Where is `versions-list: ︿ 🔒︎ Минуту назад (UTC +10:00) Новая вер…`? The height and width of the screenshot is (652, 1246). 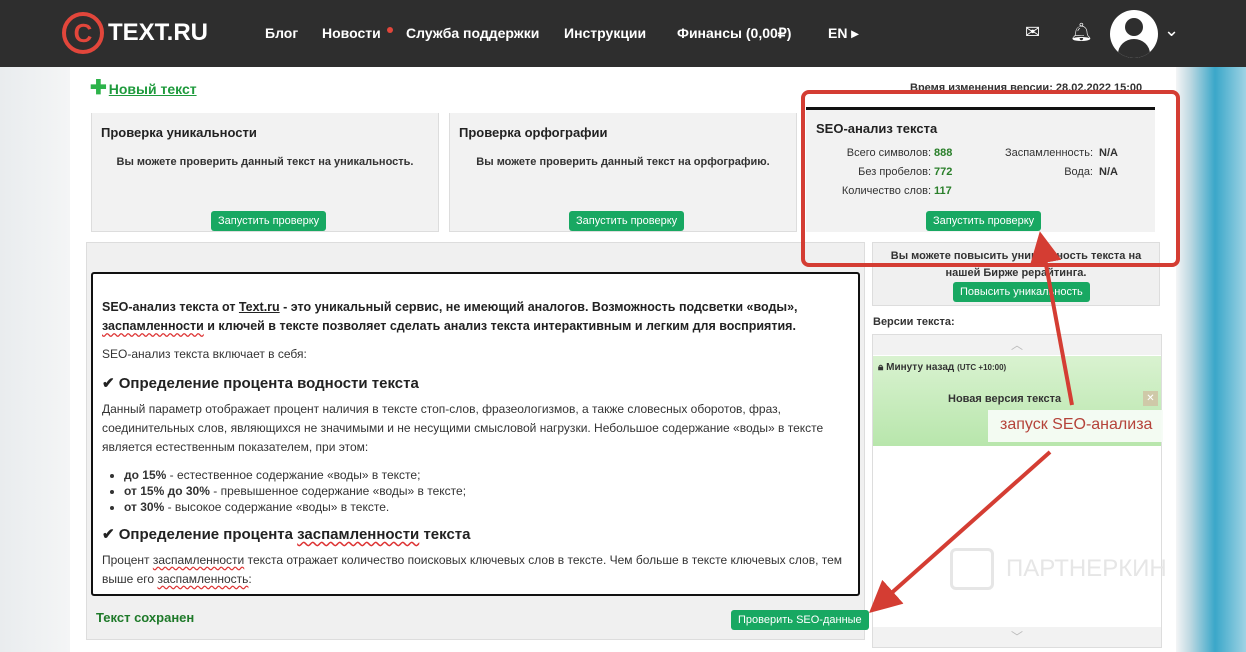 versions-list: ︿ 🔒︎ Минуту назад (UTC +10:00) Новая вер… is located at coordinates (1017, 491).